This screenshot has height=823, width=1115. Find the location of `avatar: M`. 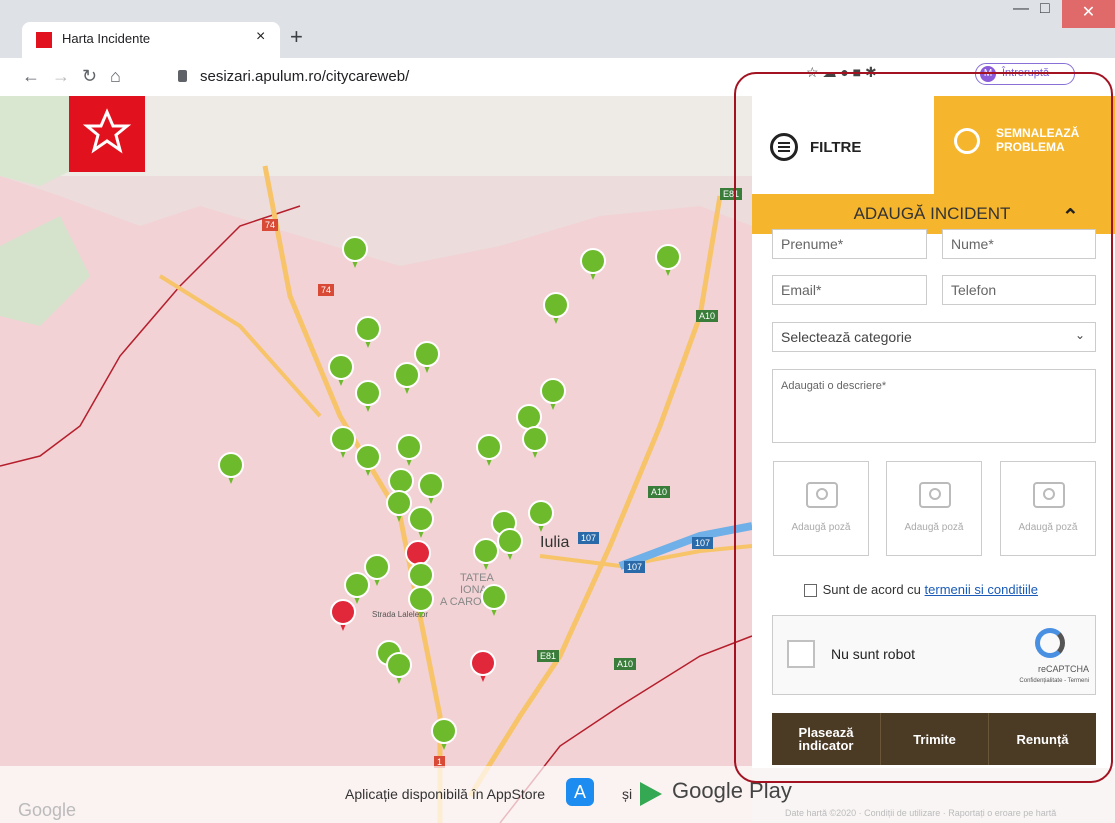

avatar: M is located at coordinates (988, 74).